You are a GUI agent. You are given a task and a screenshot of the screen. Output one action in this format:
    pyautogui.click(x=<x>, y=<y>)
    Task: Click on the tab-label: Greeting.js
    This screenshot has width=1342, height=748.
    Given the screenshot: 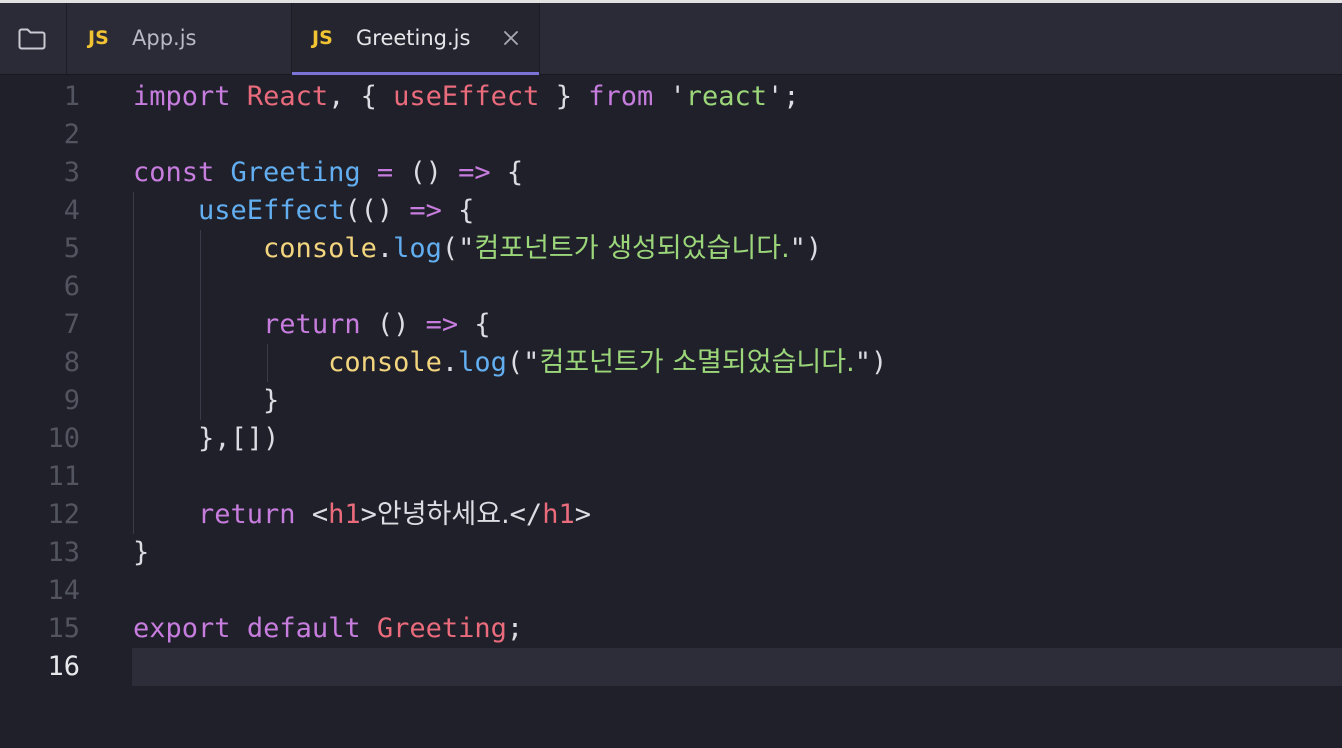 What is the action you would take?
    pyautogui.click(x=413, y=38)
    